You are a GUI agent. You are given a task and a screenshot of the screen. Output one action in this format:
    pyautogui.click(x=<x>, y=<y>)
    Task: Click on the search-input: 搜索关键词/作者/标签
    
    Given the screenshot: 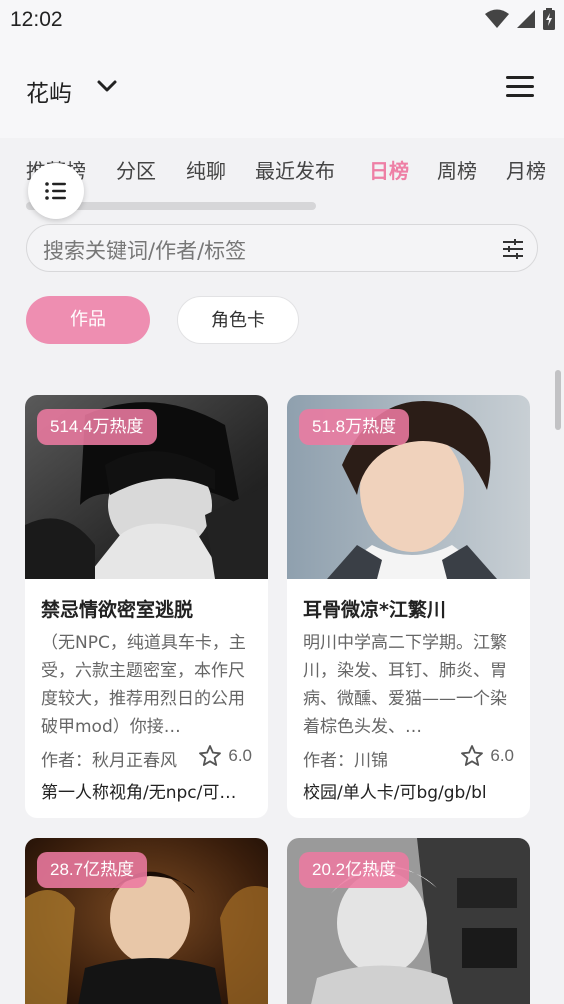 What is the action you would take?
    pyautogui.click(x=282, y=248)
    